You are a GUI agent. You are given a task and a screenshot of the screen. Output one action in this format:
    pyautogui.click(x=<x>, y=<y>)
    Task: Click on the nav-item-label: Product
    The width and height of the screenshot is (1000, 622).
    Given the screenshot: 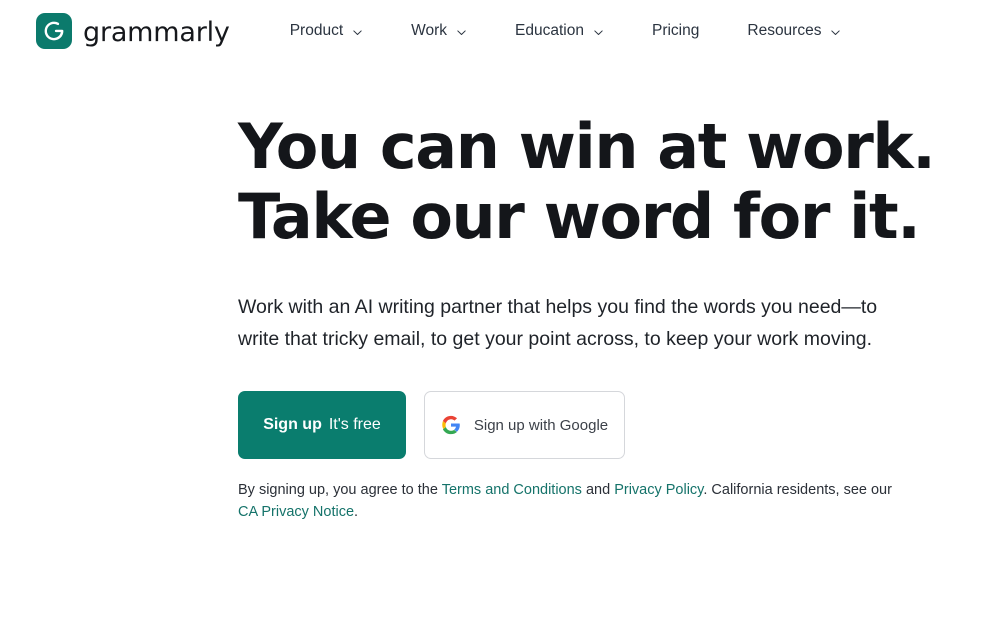 What is the action you would take?
    pyautogui.click(x=316, y=30)
    